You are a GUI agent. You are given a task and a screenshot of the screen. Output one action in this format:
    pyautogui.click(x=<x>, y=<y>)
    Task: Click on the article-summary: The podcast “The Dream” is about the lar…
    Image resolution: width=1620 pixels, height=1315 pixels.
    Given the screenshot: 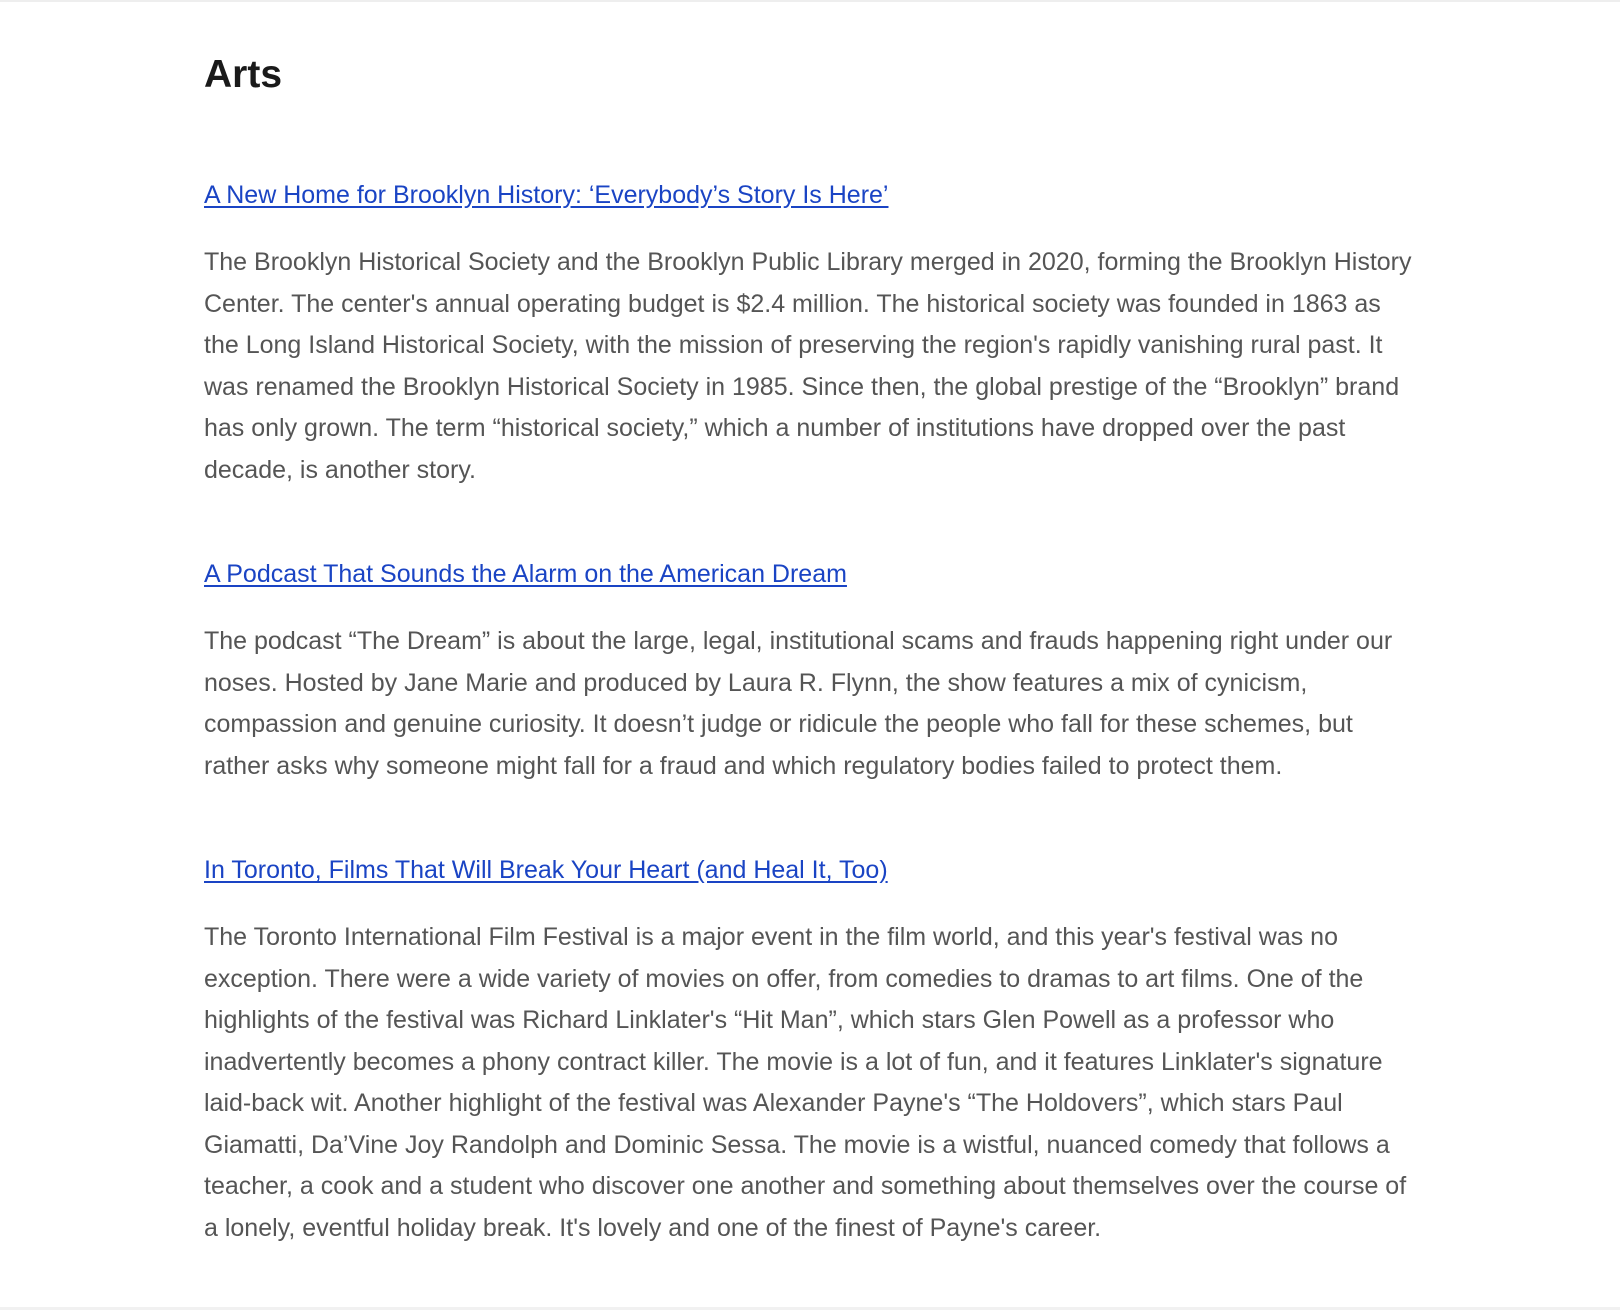 What is the action you would take?
    pyautogui.click(x=798, y=703)
    